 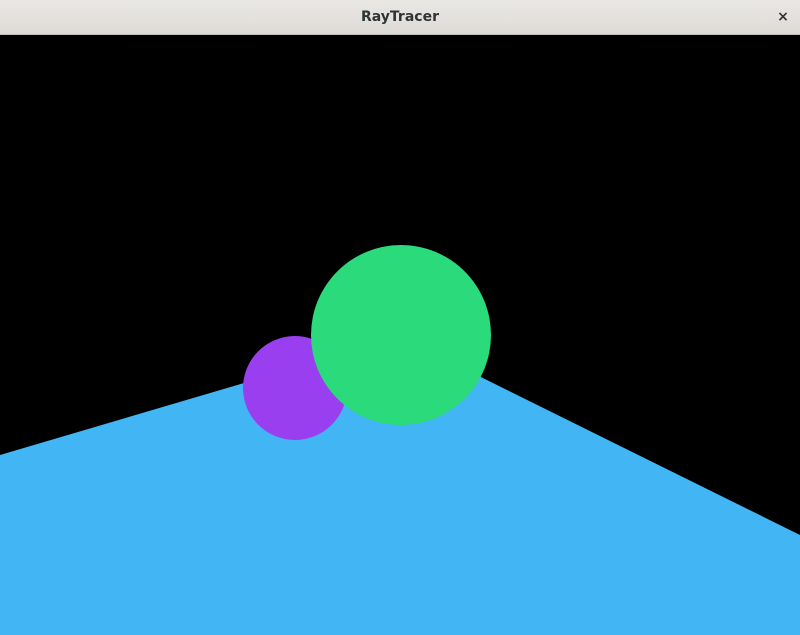 I want to click on close-button: ×, so click(x=783, y=17).